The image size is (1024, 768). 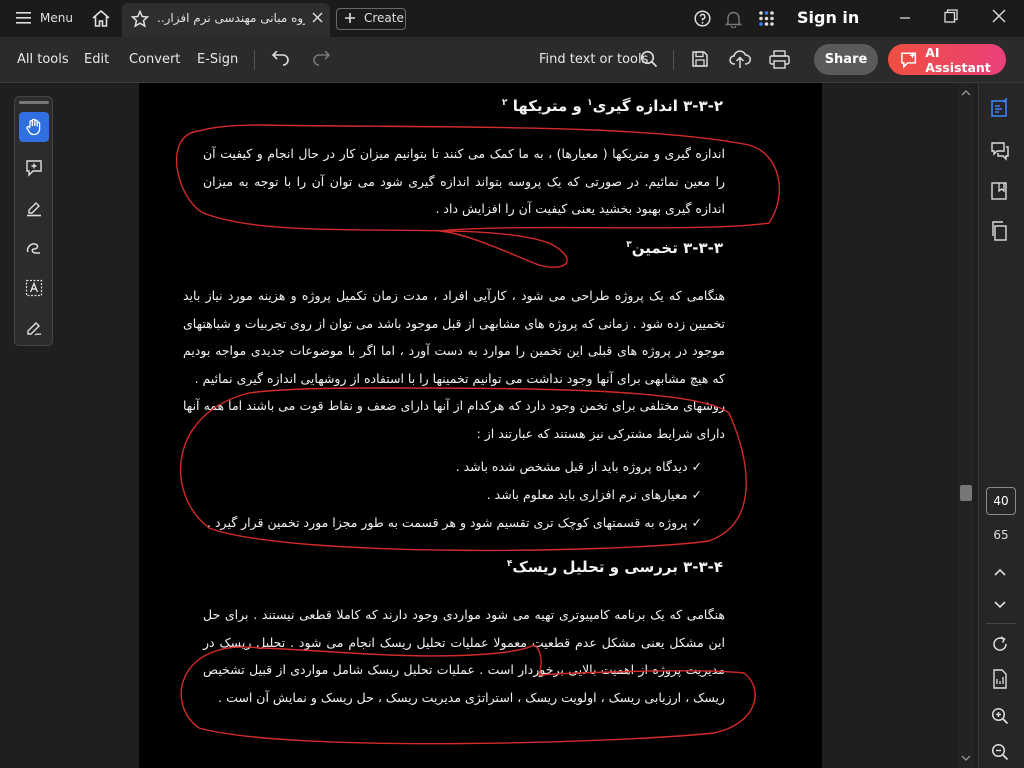 I want to click on notifications-button, so click(x=733, y=19).